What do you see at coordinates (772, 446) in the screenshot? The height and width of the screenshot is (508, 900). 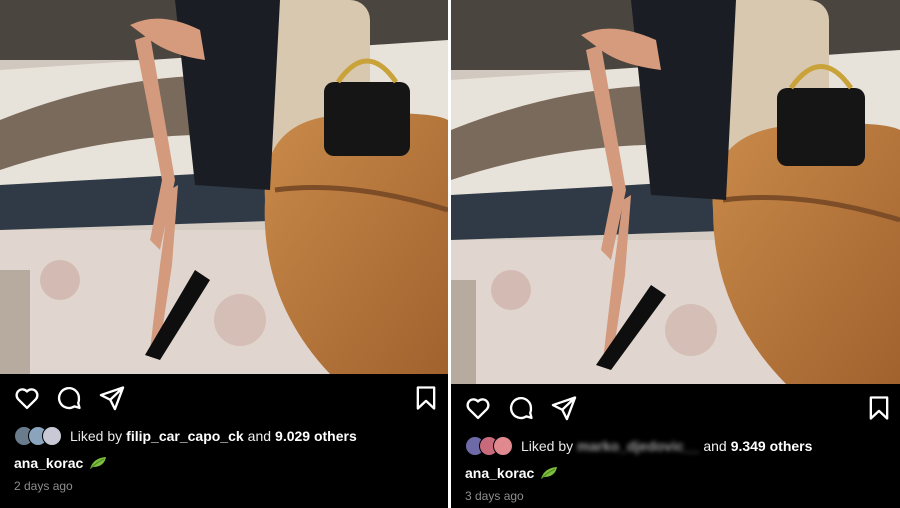 I see `likes-count: 9.349 others` at bounding box center [772, 446].